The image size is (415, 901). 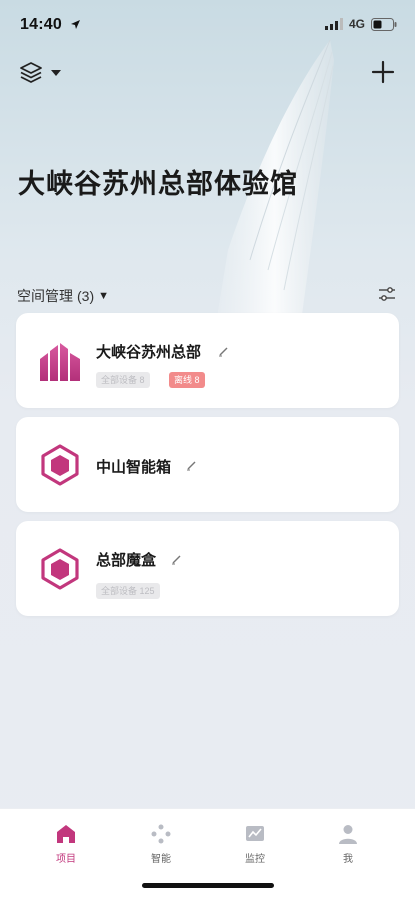 I want to click on tab-label: 我, so click(x=348, y=859).